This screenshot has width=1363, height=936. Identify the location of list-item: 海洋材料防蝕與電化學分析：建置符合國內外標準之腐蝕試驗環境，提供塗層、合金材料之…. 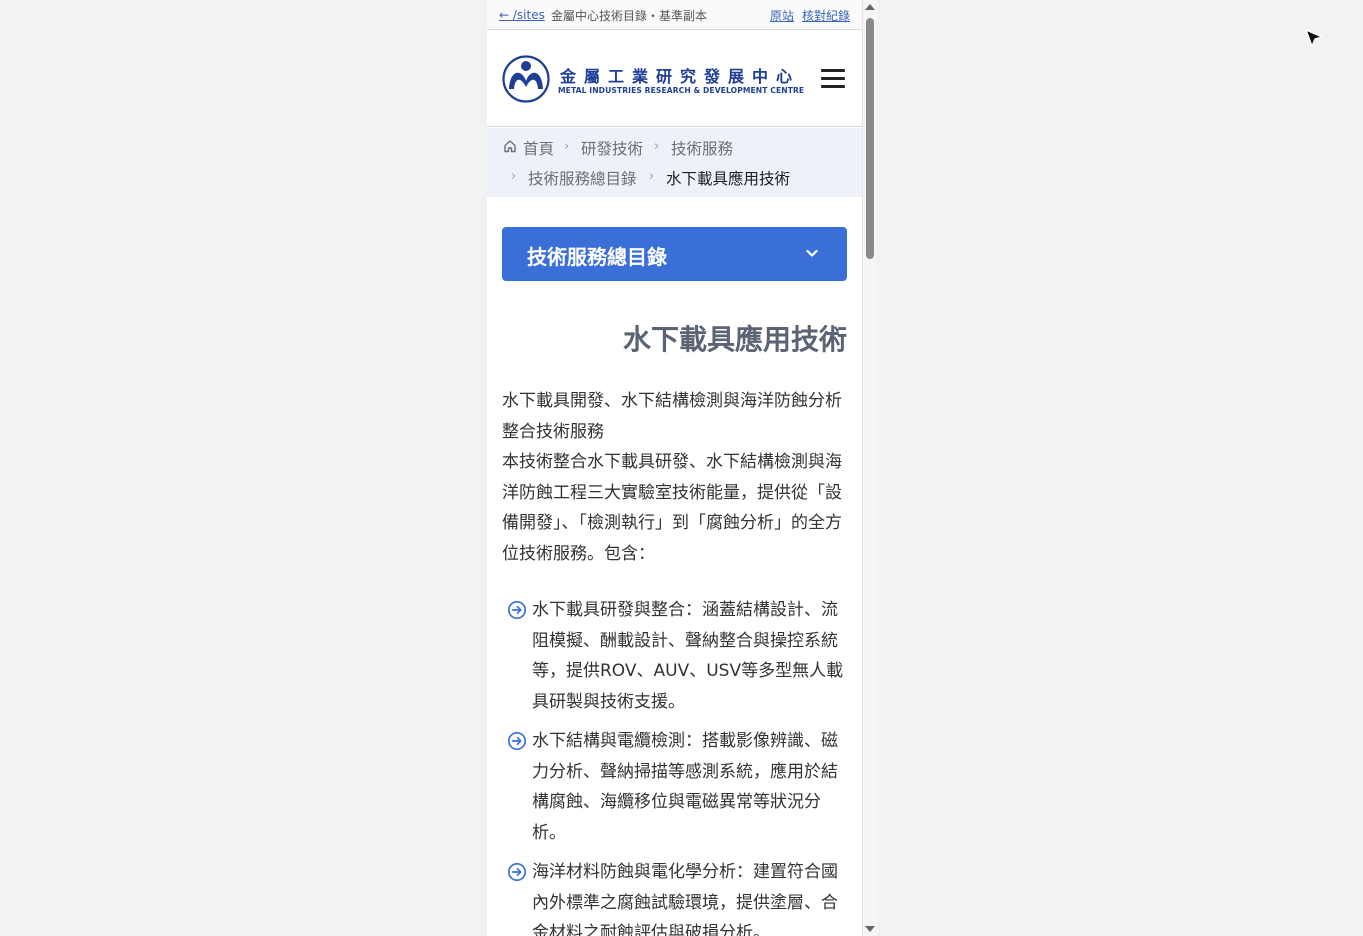
(675, 896).